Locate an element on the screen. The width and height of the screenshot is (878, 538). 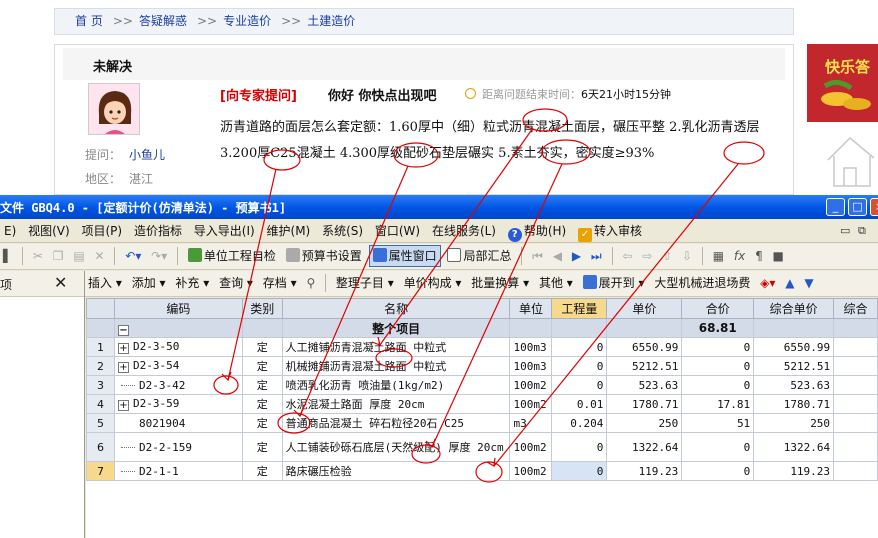
header-unit: 单位 is located at coordinates (531, 308).